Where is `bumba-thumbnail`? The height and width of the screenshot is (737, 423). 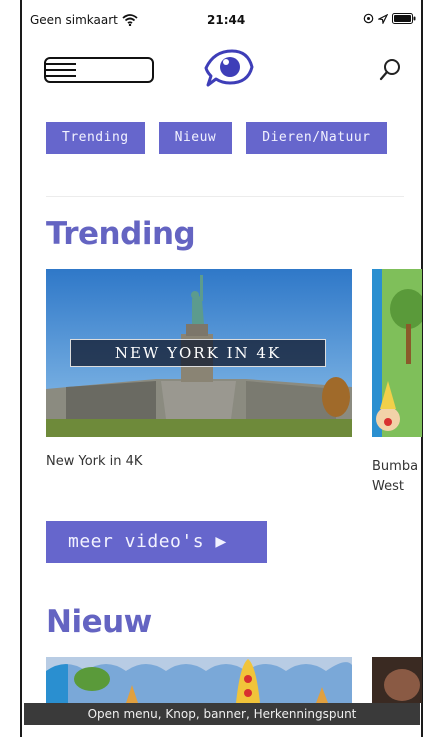
bumba-thumbnail is located at coordinates (397, 353).